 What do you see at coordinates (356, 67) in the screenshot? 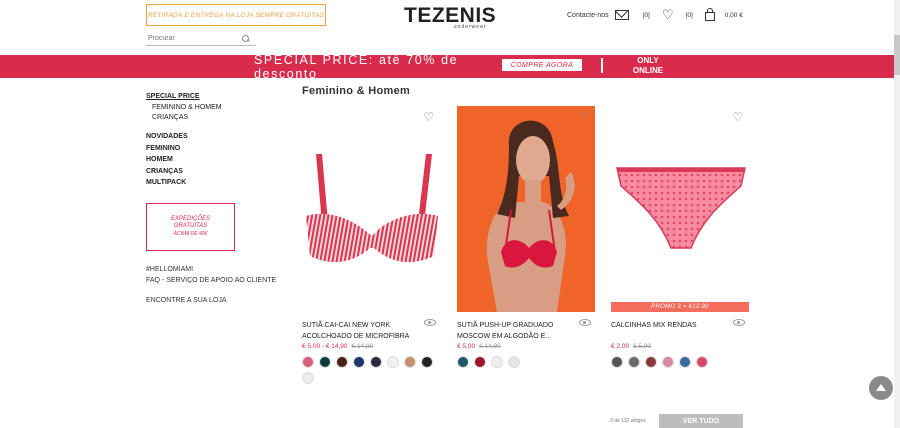
I see `banner-headline: SPECIAL PRICE: até 70% de desconto` at bounding box center [356, 67].